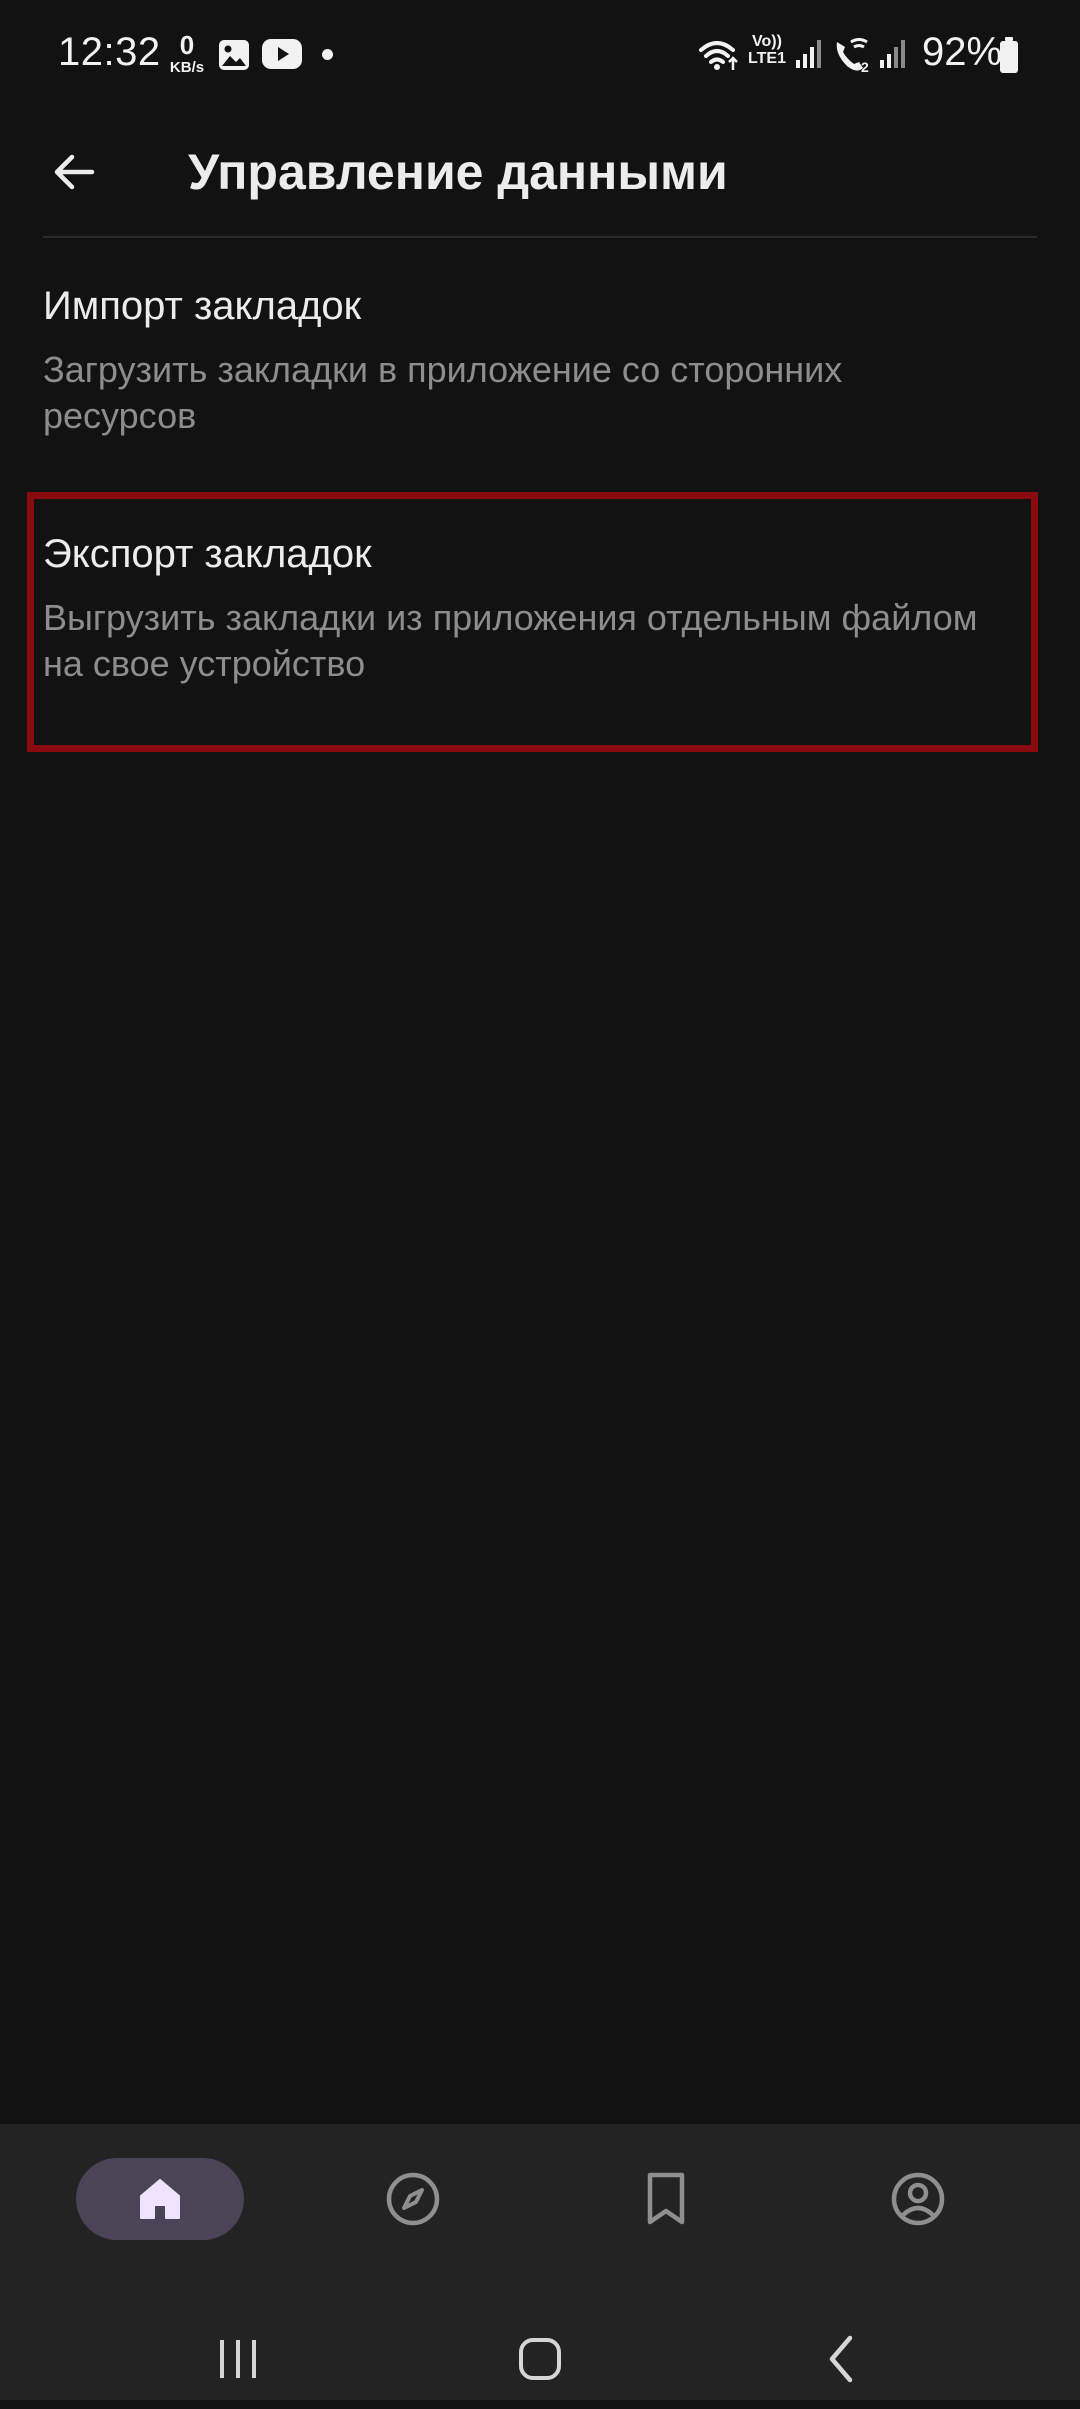 The width and height of the screenshot is (1080, 2409). Describe the element at coordinates (282, 54) in the screenshot. I see `youtube-notification-icon` at that location.